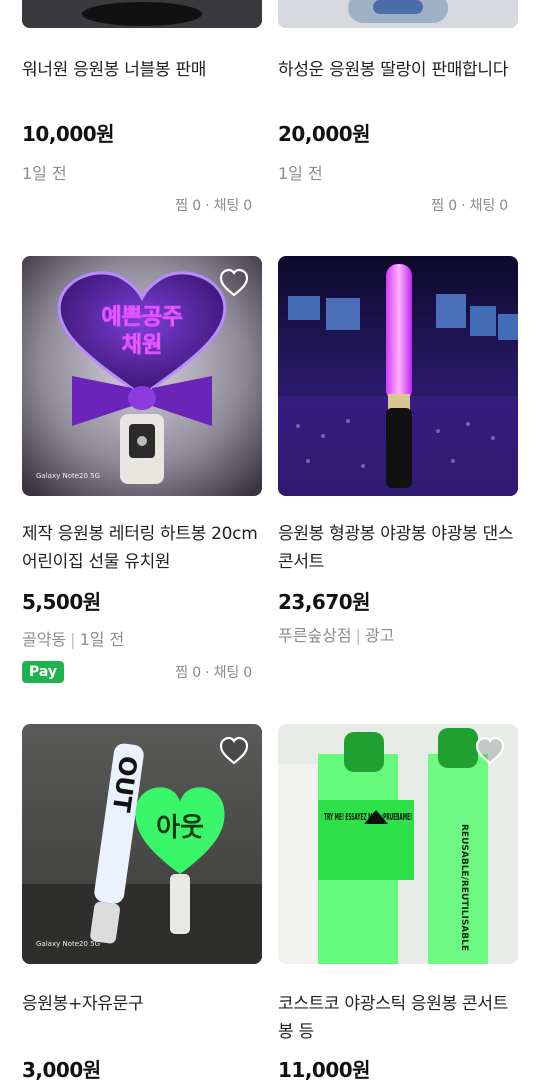  Describe the element at coordinates (464, 887) in the screenshot. I see `packaging-side-text: REUSABLE/REUTILISABLE` at that location.